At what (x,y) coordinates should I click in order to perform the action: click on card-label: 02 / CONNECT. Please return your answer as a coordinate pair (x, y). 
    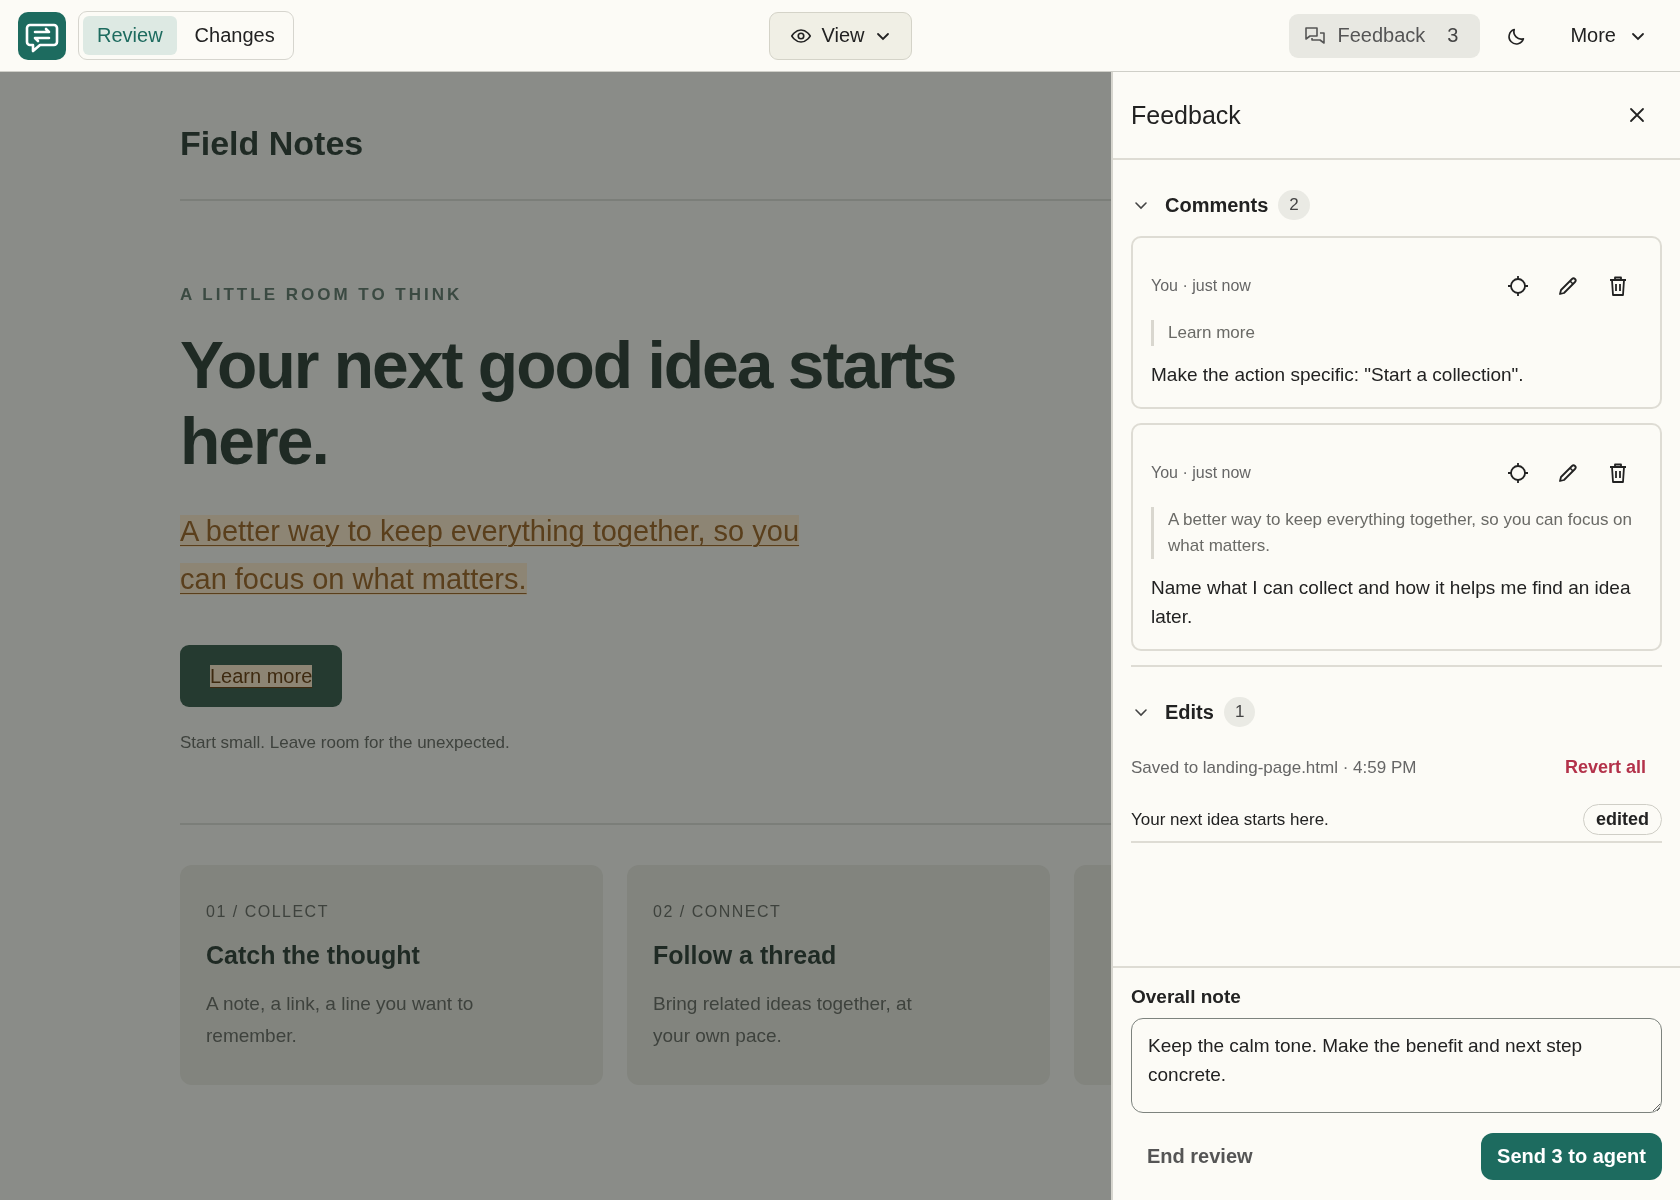
    Looking at the image, I should click on (718, 912).